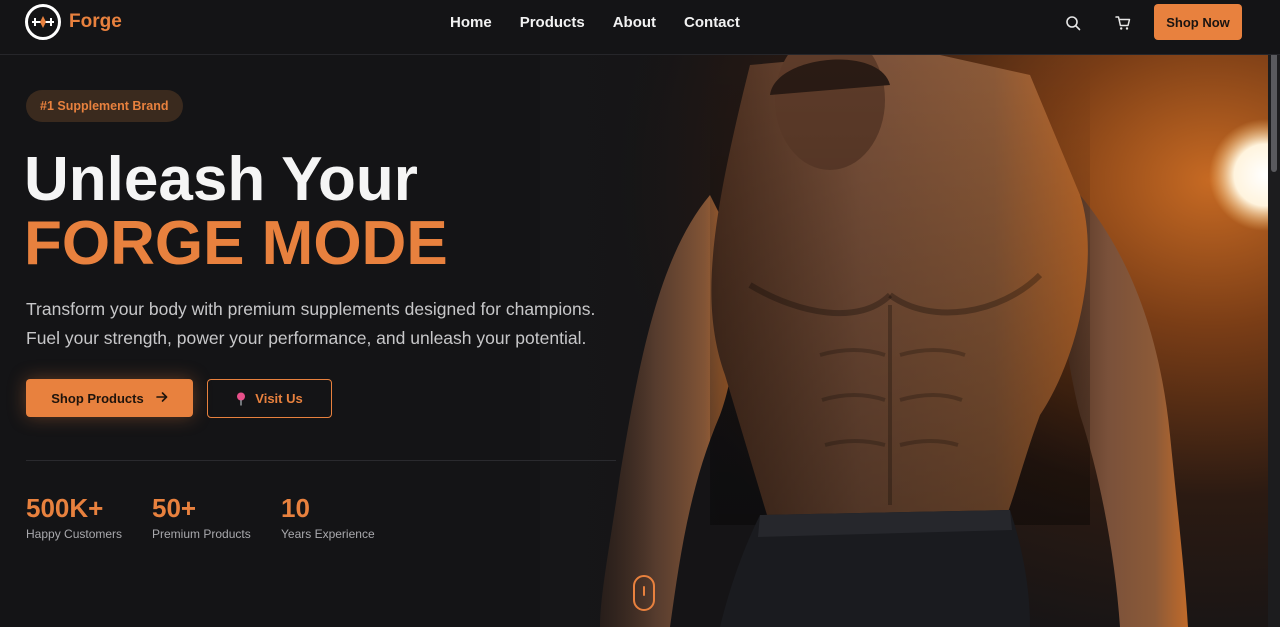 The image size is (1280, 627). Describe the element at coordinates (236, 243) in the screenshot. I see `hero-title-line2: FORGE MODE` at that location.